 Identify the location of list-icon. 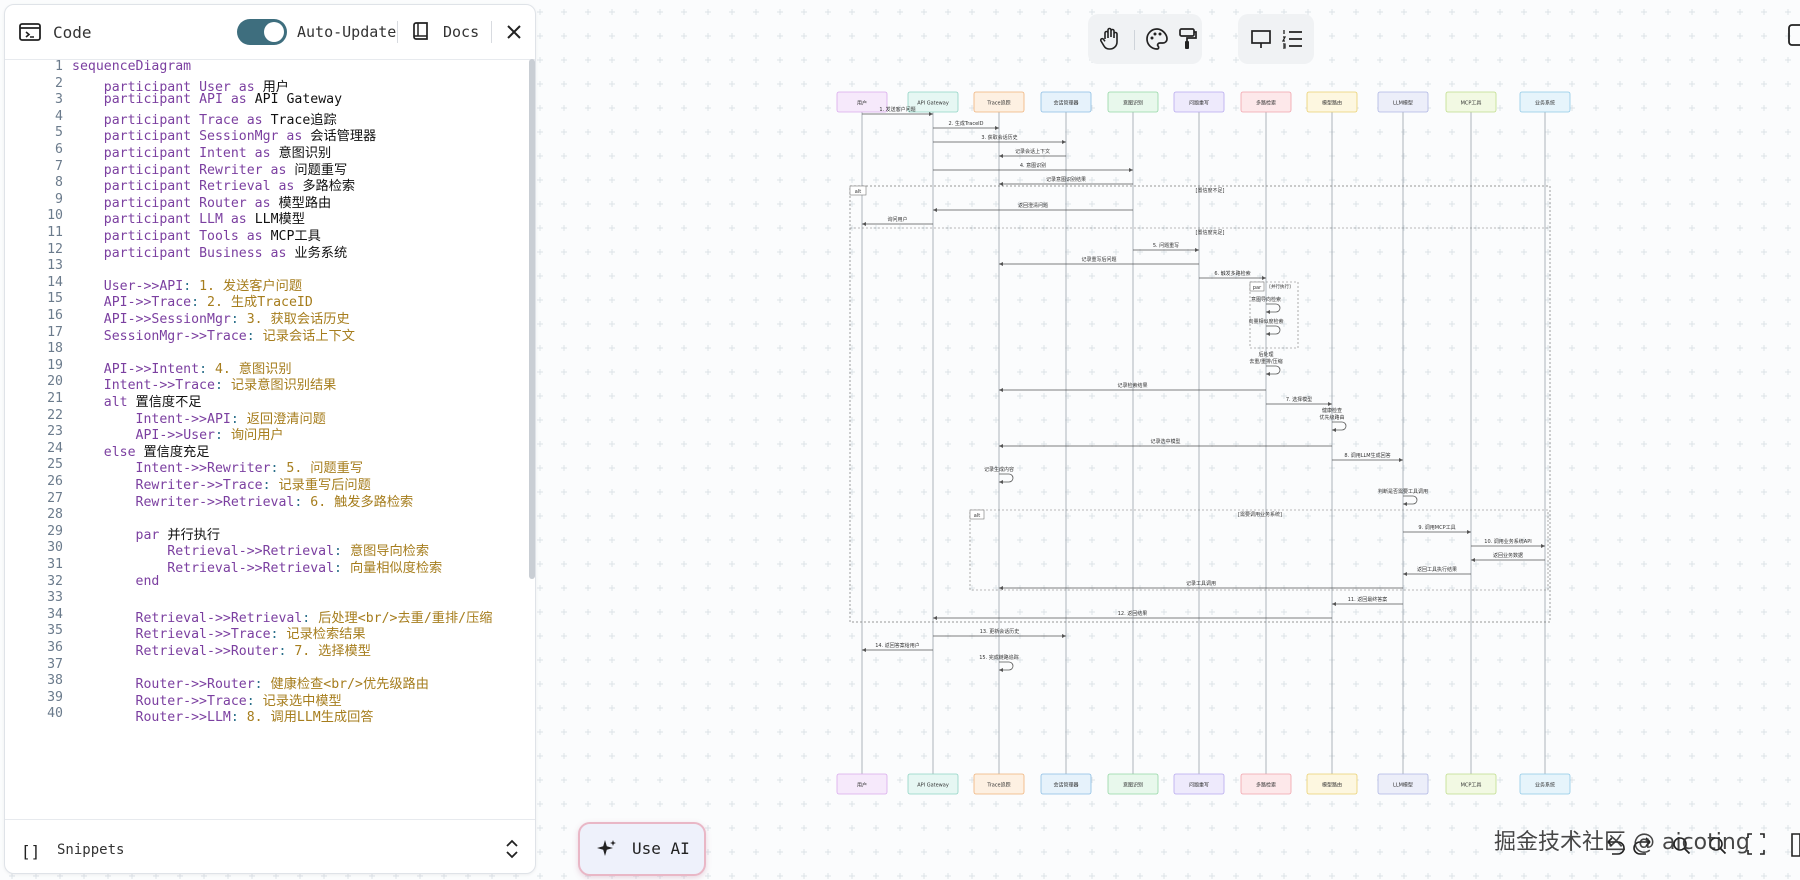
(1293, 39).